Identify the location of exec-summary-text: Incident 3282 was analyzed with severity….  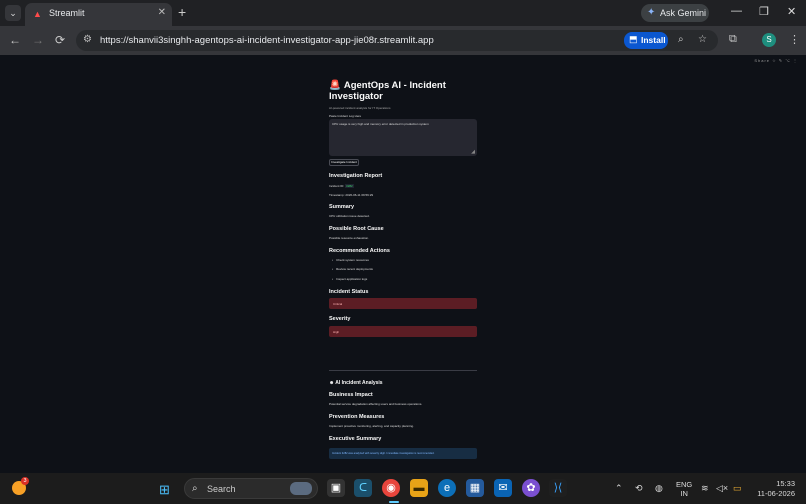
(383, 453).